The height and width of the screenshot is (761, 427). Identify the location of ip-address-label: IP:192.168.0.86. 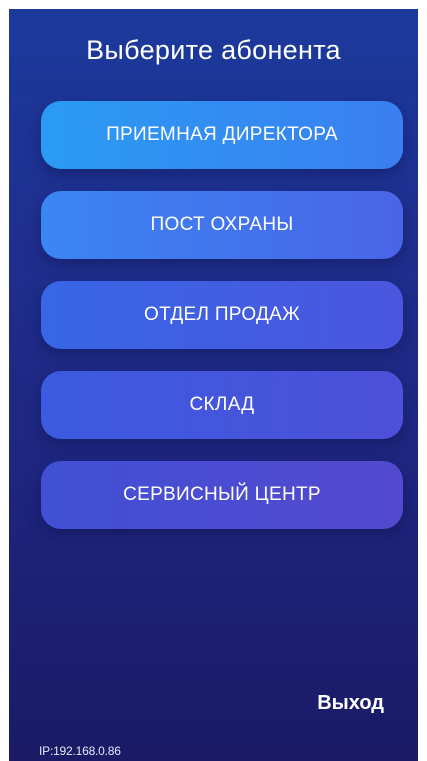
(80, 751).